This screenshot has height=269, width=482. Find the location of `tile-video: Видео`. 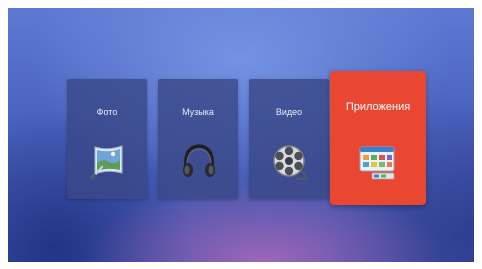

tile-video: Видео is located at coordinates (289, 139).